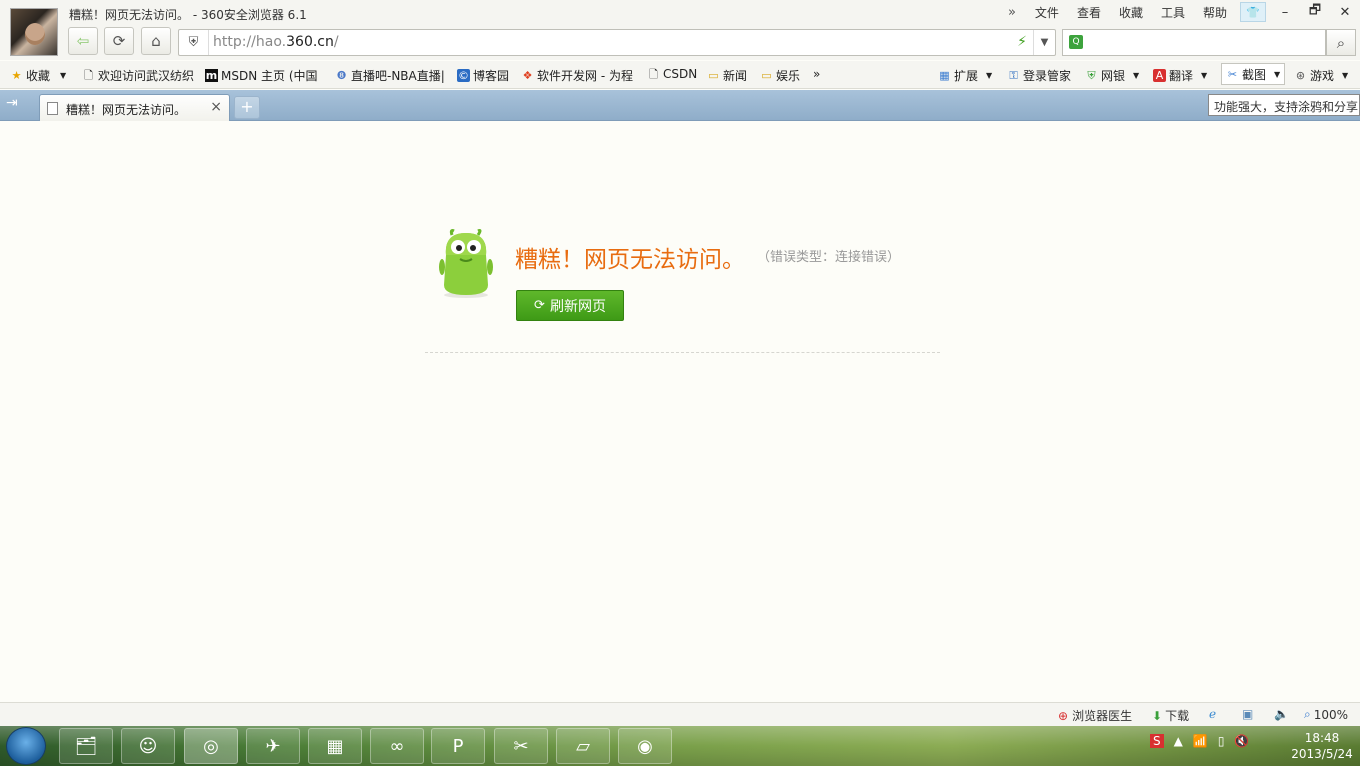 The height and width of the screenshot is (766, 1360). I want to click on bookmark-favorites: ★ 收藏 ▼, so click(38, 75).